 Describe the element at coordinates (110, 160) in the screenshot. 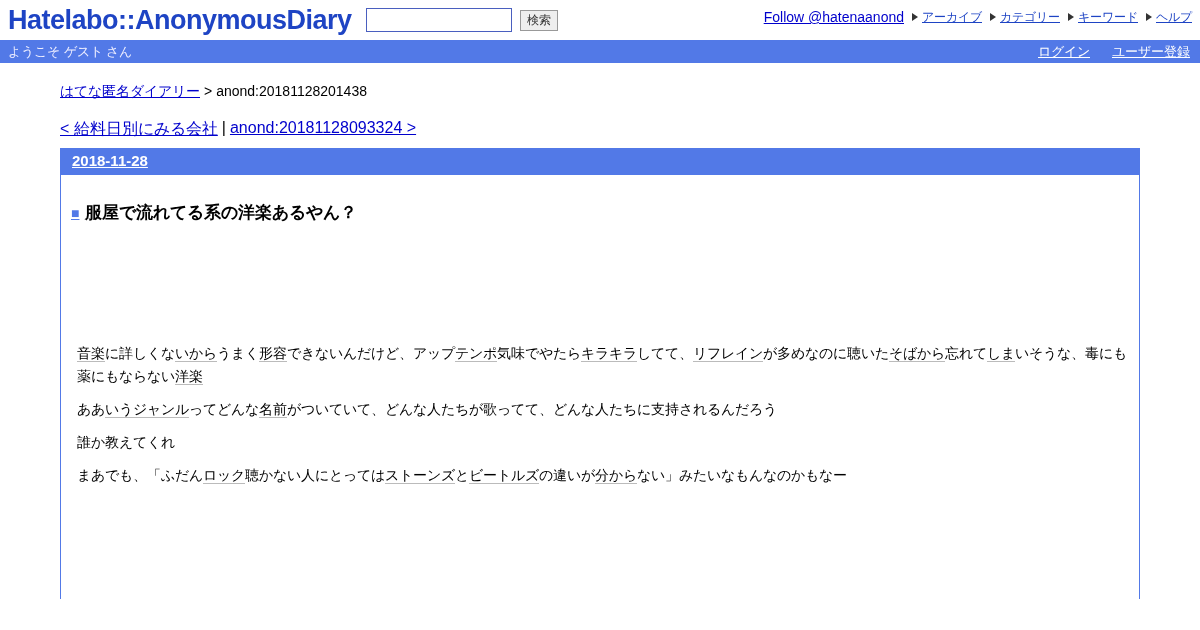

I see `date-link: 2018-11-28` at that location.